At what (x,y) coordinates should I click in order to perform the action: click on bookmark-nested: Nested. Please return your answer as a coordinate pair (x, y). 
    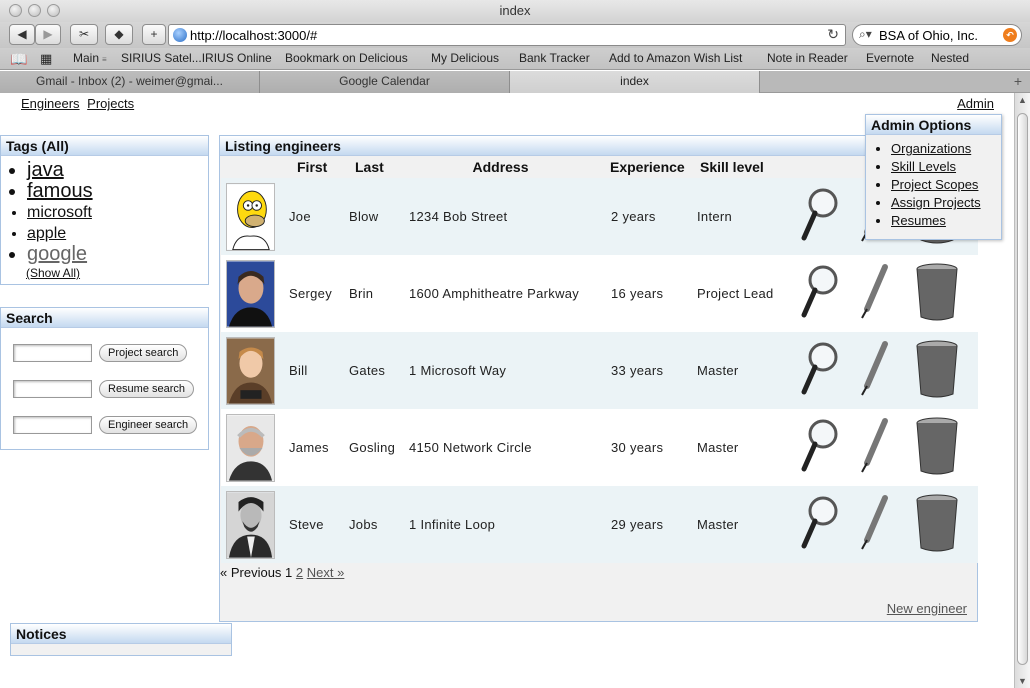
    Looking at the image, I should click on (950, 58).